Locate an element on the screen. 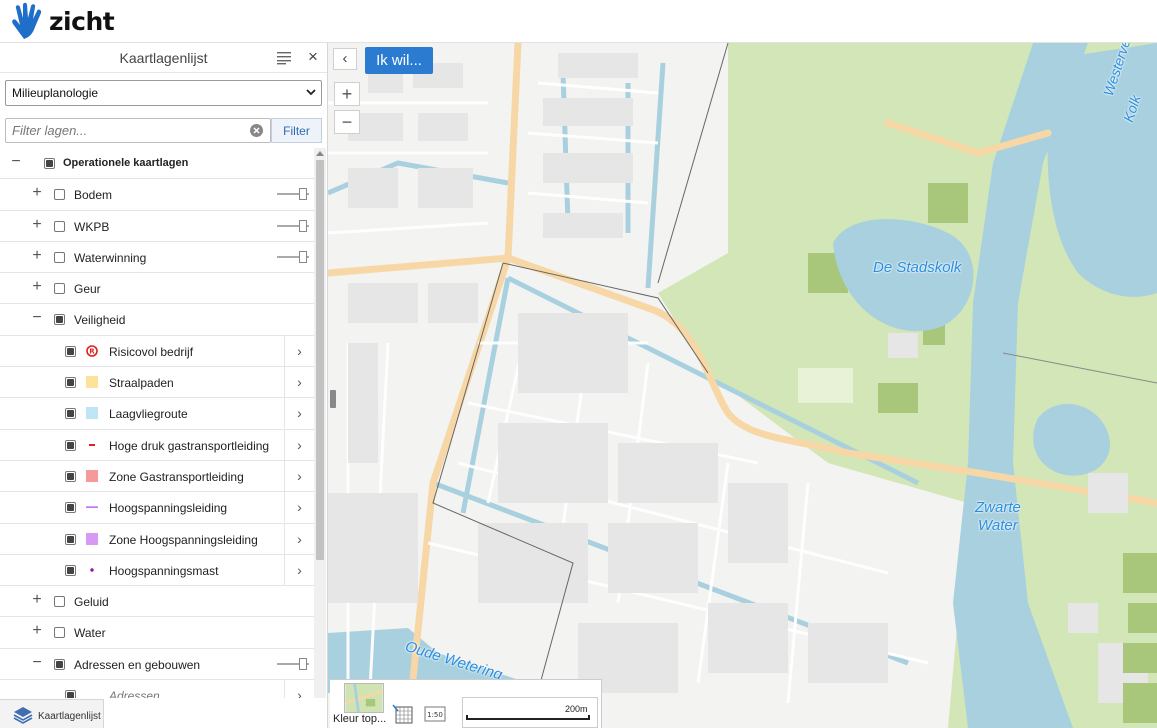 The image size is (1157, 728). filter-button: Filter is located at coordinates (296, 130).